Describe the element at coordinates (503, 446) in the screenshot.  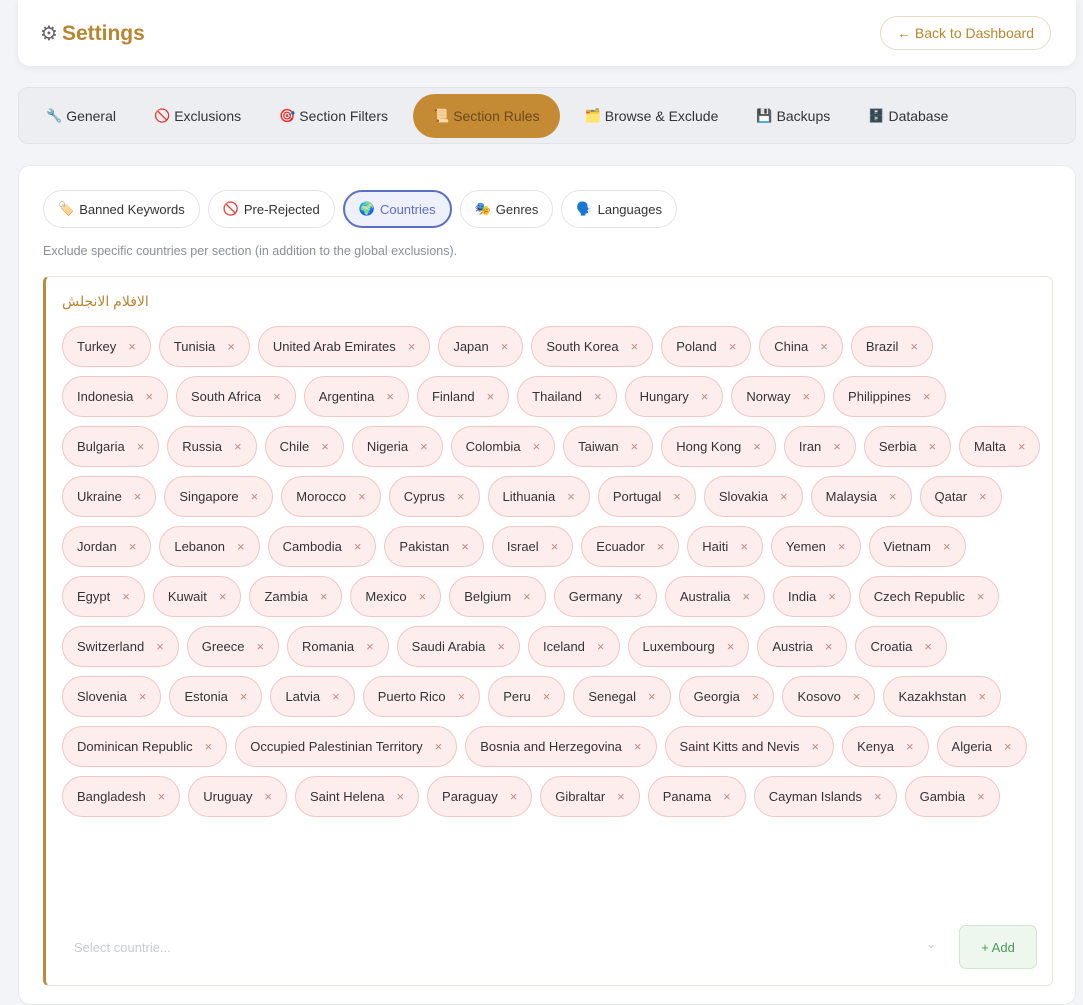
I see `country-chip: Colombia ×` at that location.